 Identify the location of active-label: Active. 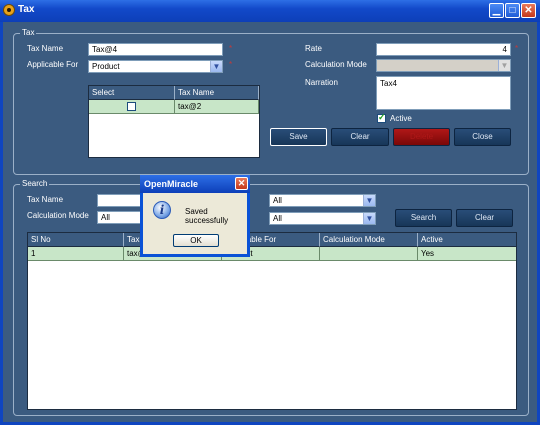
(401, 118).